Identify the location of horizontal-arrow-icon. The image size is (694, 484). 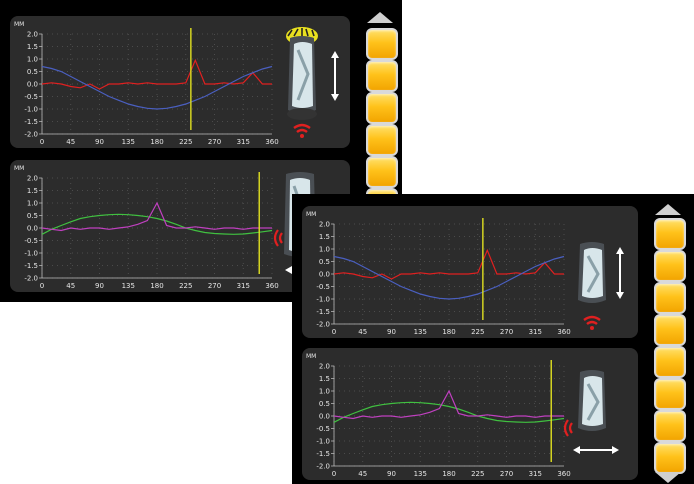
(596, 450).